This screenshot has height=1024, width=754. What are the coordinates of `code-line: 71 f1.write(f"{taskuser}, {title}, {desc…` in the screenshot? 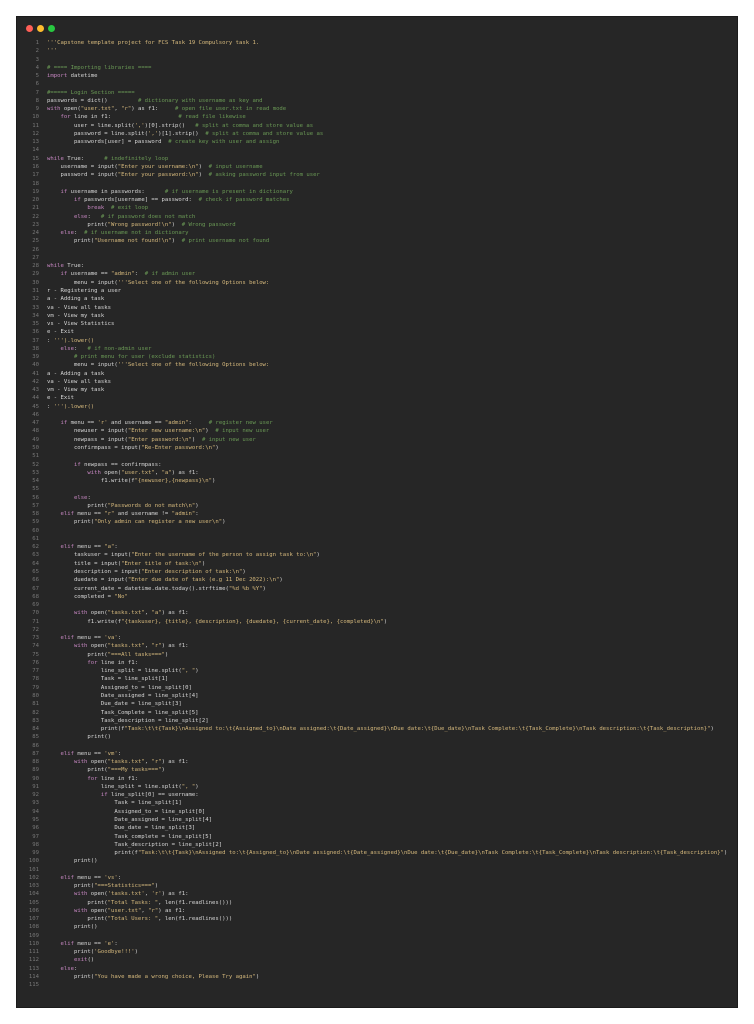 It's located at (377, 622).